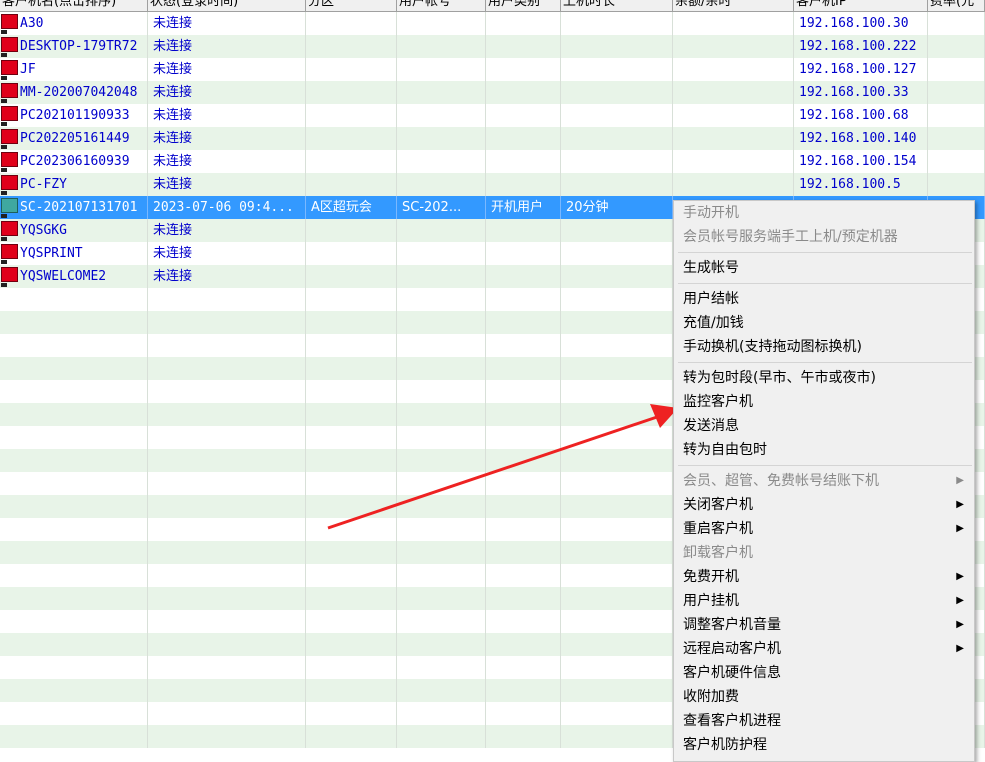  Describe the element at coordinates (523, 5) in the screenshot. I see `column-header-category: 用户类别` at that location.